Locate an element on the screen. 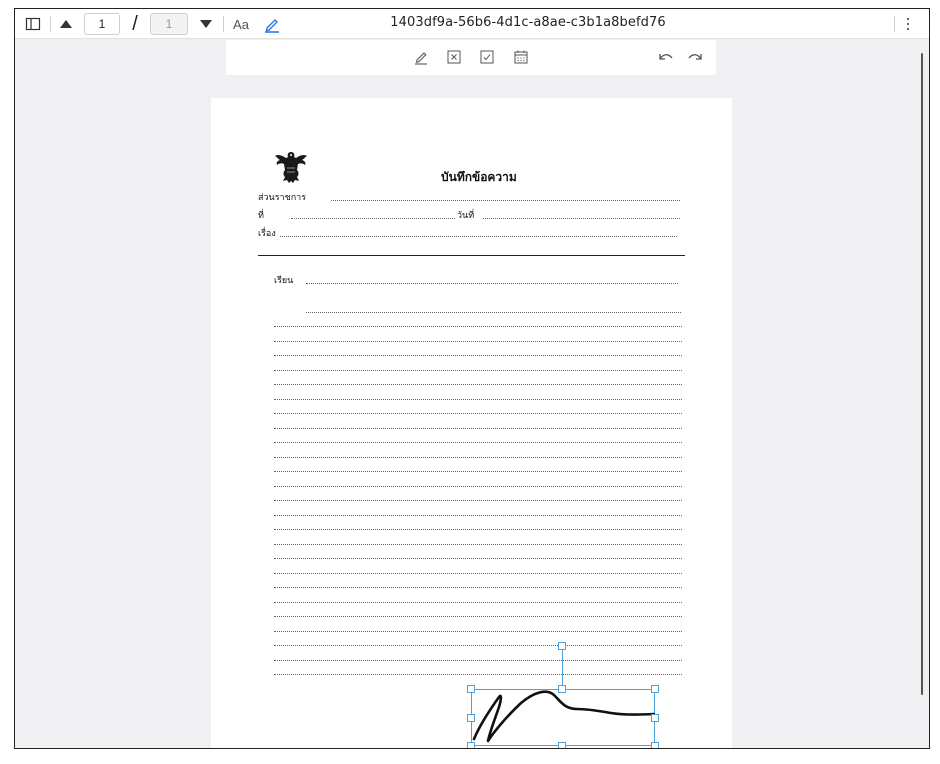  department-label: ส่วนราชการ is located at coordinates (282, 198).